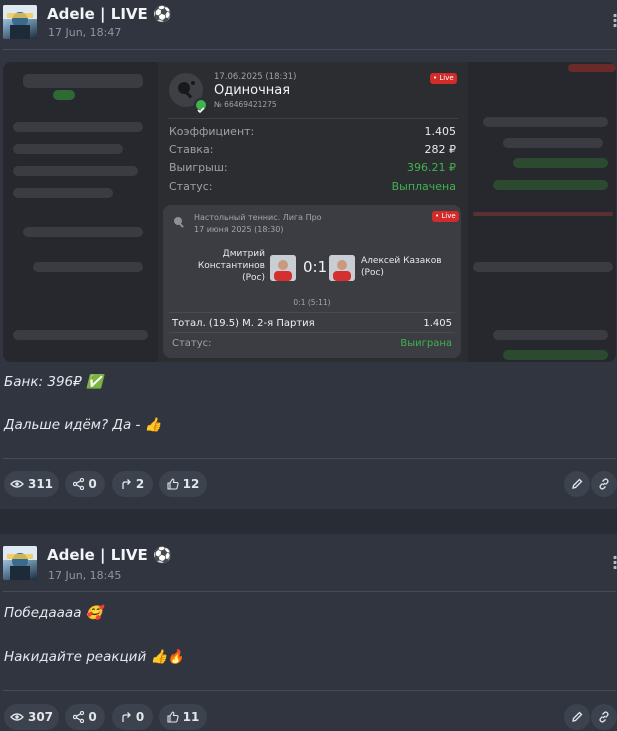 The height and width of the screenshot is (731, 617). What do you see at coordinates (132, 484) in the screenshot?
I see `forwards-pill: 2` at bounding box center [132, 484].